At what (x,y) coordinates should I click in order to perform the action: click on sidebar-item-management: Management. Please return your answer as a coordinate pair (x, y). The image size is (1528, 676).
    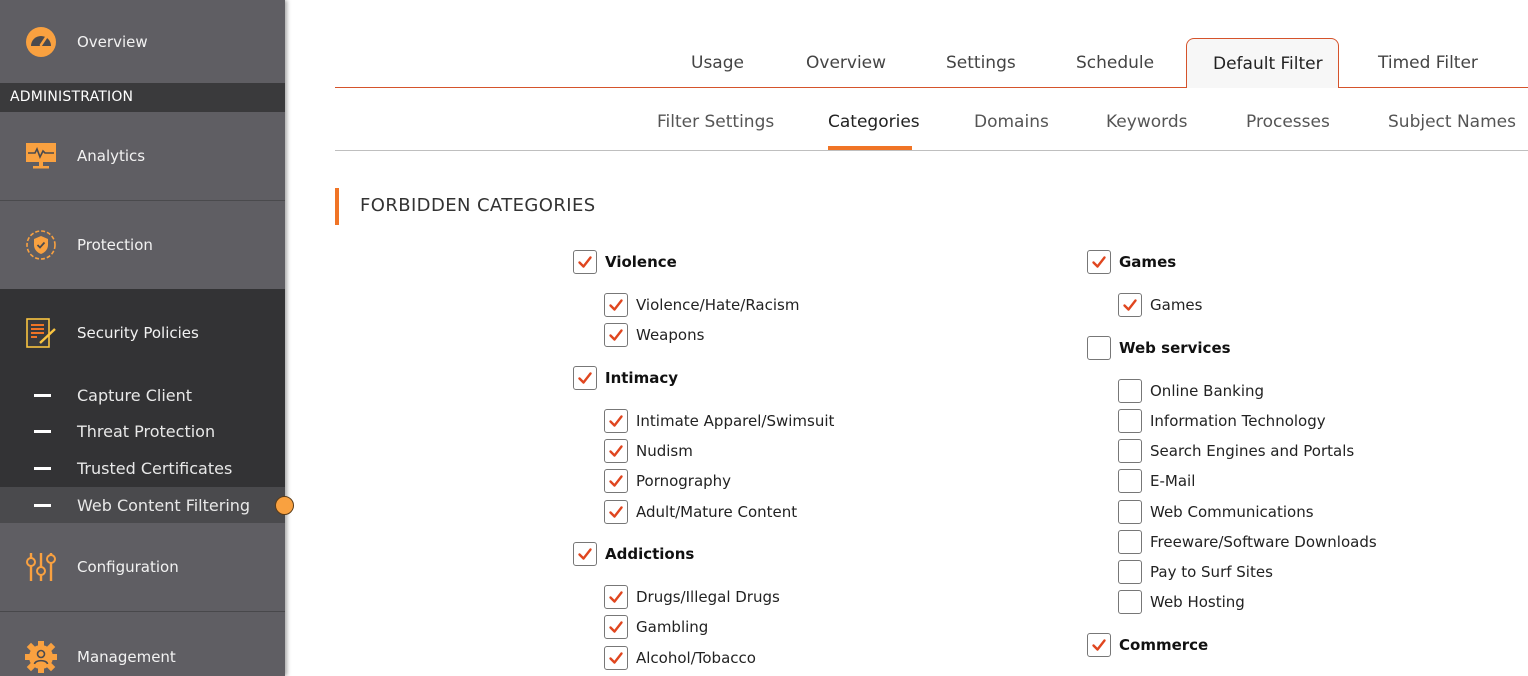
    Looking at the image, I should click on (142, 644).